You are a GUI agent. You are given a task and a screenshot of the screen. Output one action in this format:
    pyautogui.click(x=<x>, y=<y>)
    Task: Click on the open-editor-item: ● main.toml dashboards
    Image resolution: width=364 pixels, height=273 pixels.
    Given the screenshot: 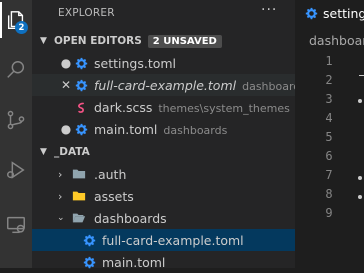 What is the action you would take?
    pyautogui.click(x=163, y=129)
    